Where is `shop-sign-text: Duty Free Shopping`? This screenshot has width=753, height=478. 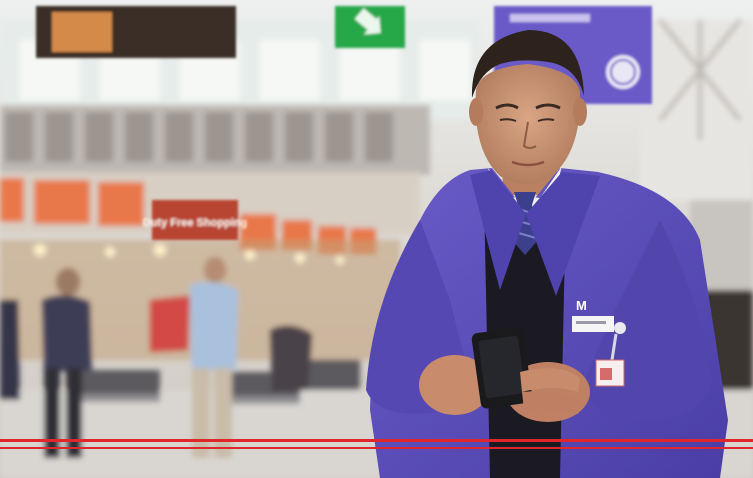 shop-sign-text: Duty Free Shopping is located at coordinates (195, 223).